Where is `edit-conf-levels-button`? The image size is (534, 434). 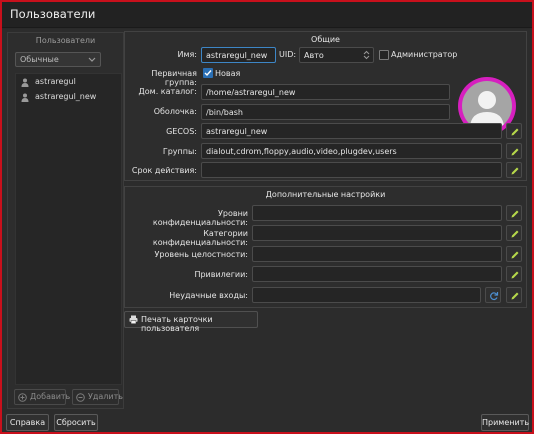
edit-conf-levels-button is located at coordinates (514, 213).